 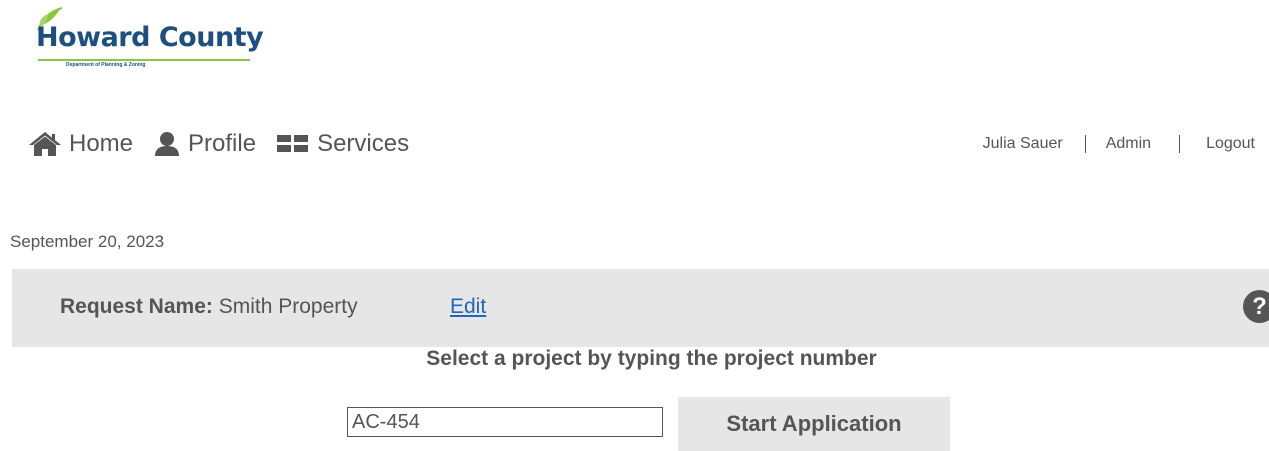 I want to click on request-name: Request Name: Smith Property, so click(x=209, y=307).